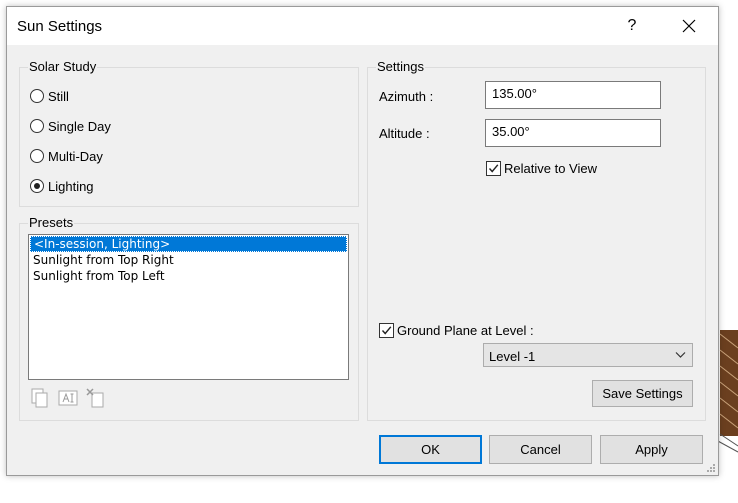  I want to click on checkbox-label: Ground Plane at Level :, so click(465, 330).